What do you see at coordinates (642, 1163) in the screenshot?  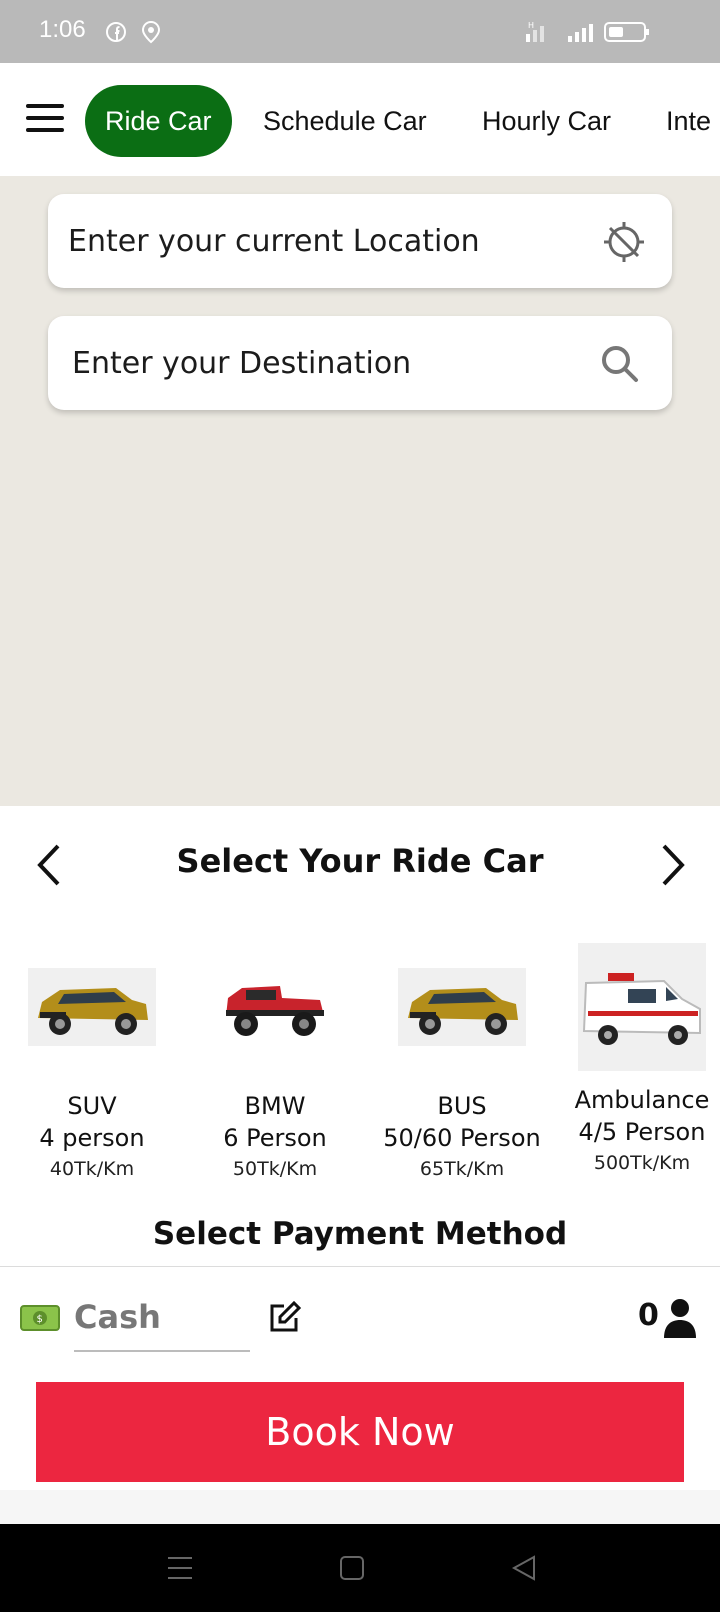 I see `car-price: 500Tk/Km` at bounding box center [642, 1163].